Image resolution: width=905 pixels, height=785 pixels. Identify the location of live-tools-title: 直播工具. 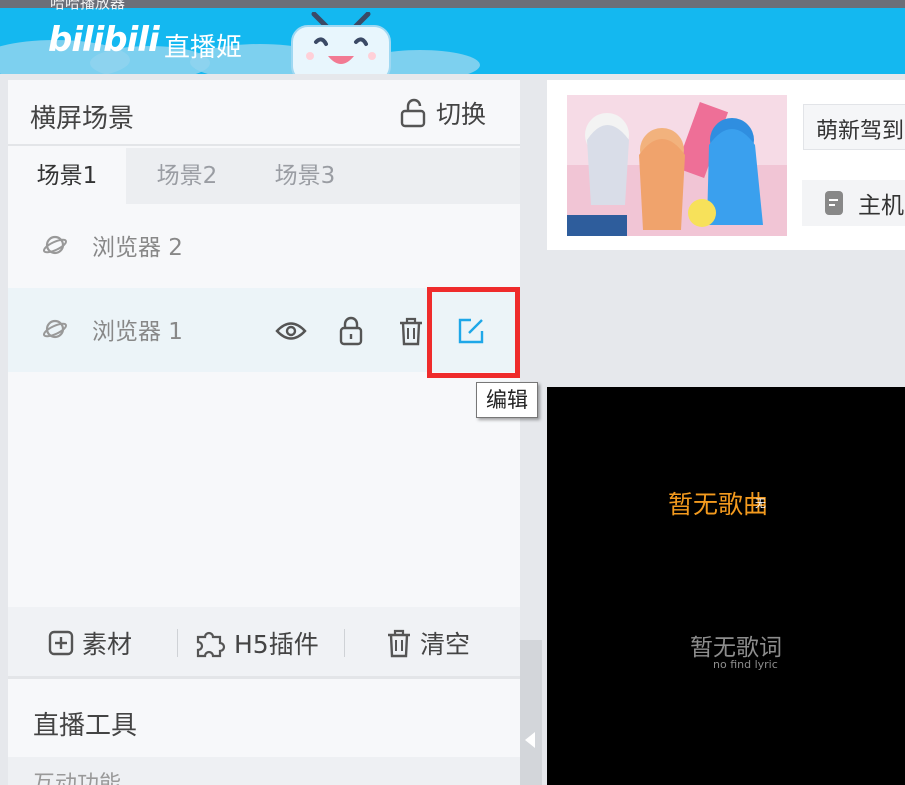
(85, 726).